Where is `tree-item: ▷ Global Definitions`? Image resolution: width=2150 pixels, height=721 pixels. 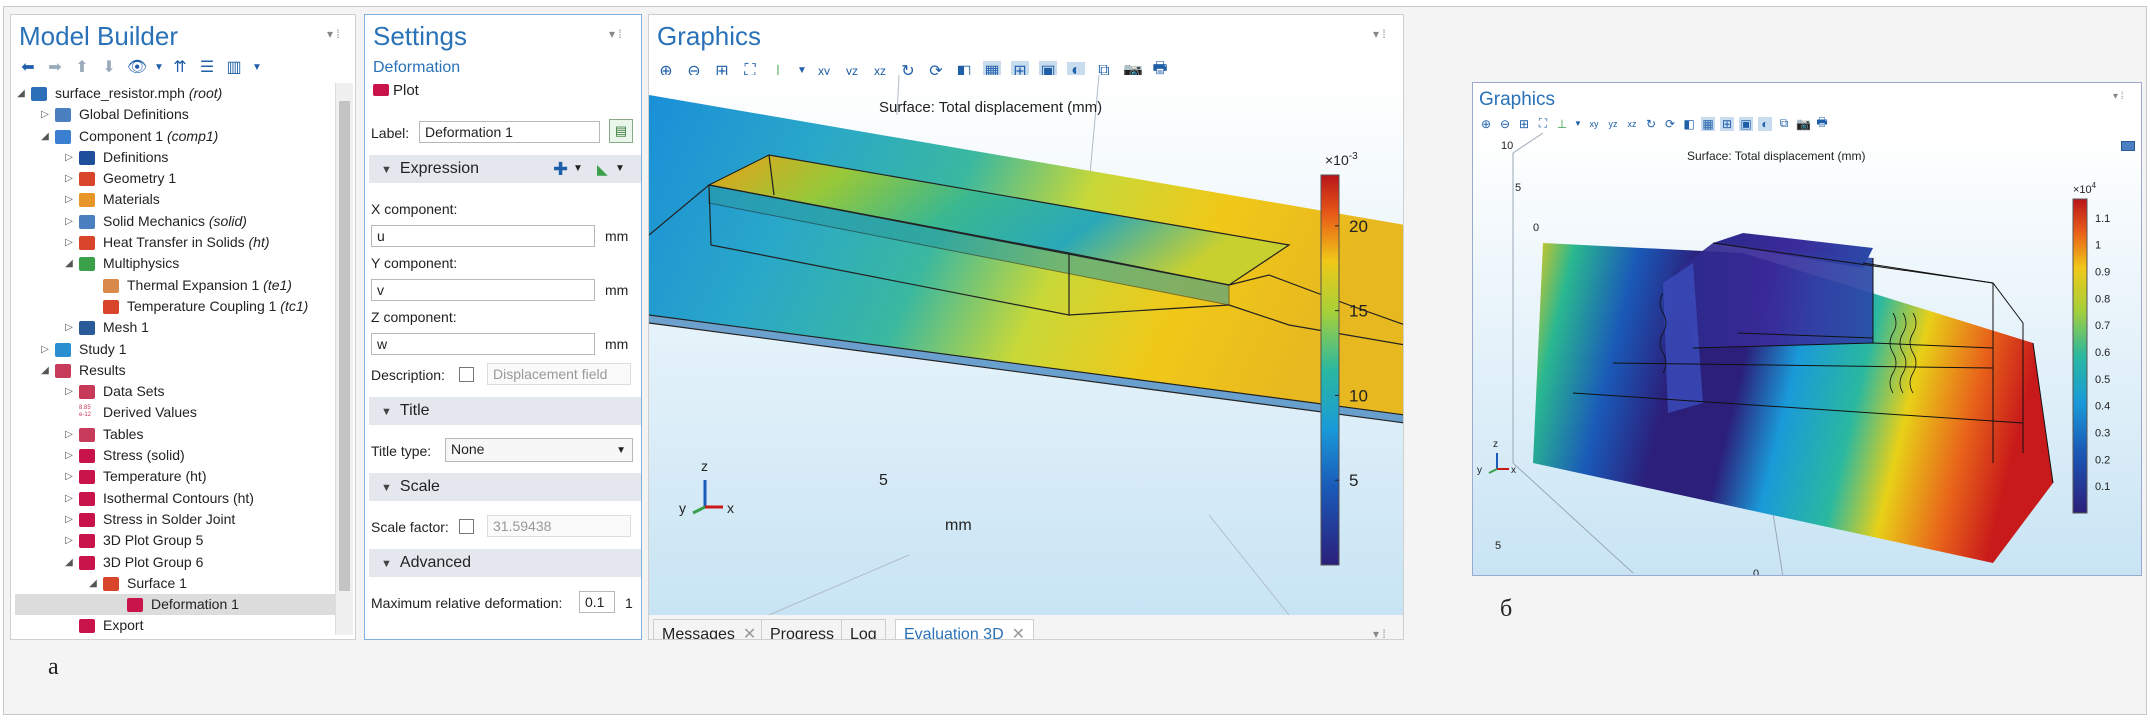
tree-item: ▷ Global Definitions is located at coordinates (176, 114).